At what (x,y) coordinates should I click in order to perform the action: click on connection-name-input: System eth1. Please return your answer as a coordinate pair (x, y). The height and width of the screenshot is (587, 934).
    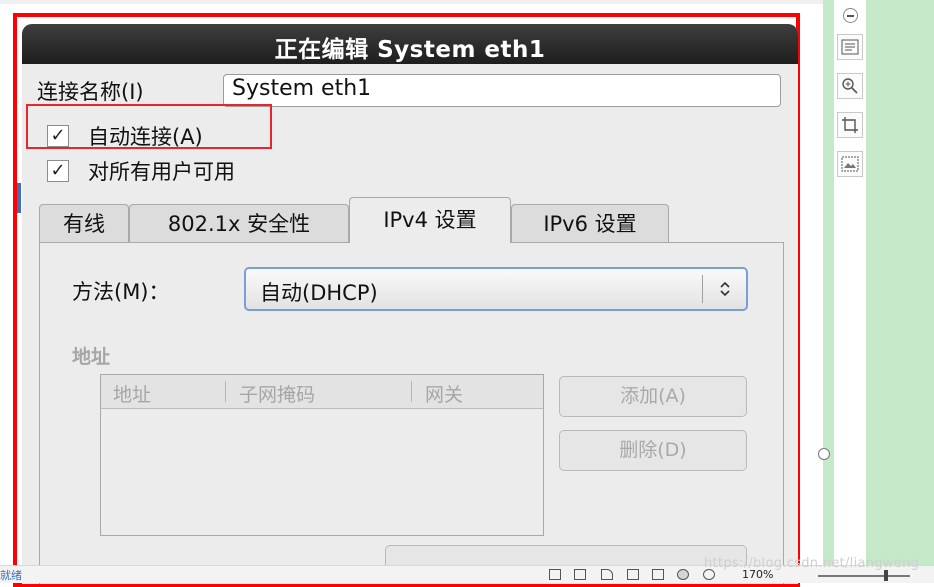
    Looking at the image, I should click on (502, 90).